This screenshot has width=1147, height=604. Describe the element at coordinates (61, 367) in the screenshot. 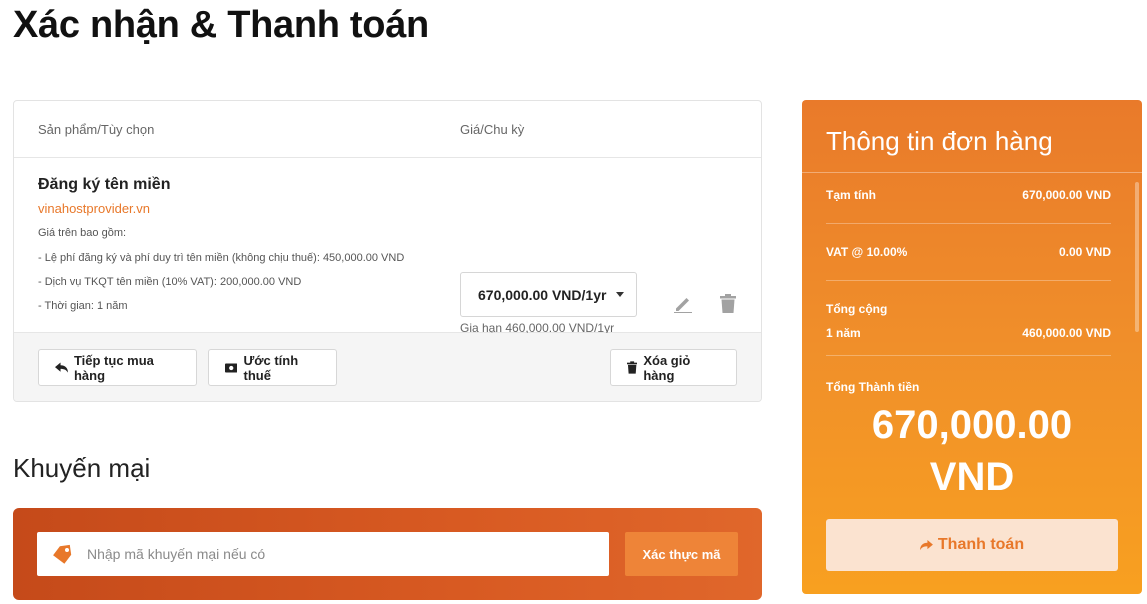

I see `reply-arrow-icon` at that location.